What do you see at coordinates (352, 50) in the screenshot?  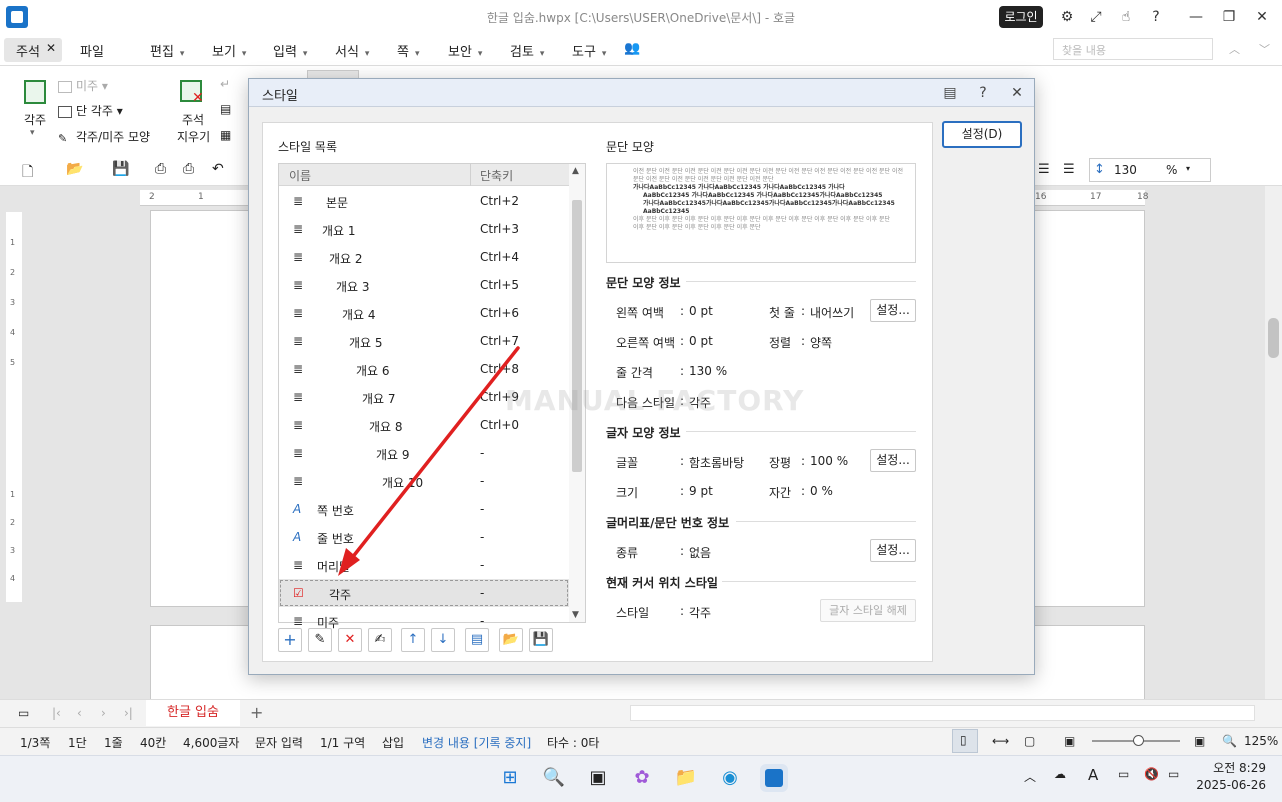 I see `menu-format: 서식 ▾` at bounding box center [352, 50].